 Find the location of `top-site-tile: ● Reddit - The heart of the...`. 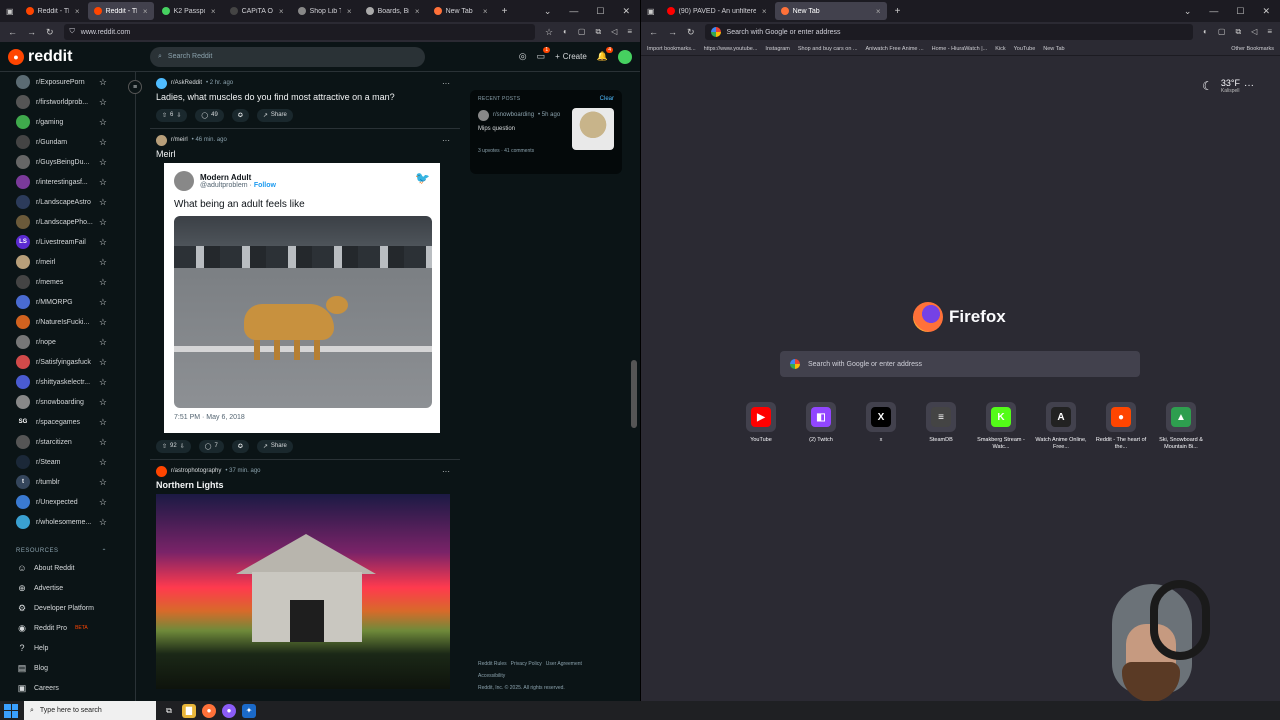

top-site-tile: ● Reddit - The heart of the... is located at coordinates (1121, 426).